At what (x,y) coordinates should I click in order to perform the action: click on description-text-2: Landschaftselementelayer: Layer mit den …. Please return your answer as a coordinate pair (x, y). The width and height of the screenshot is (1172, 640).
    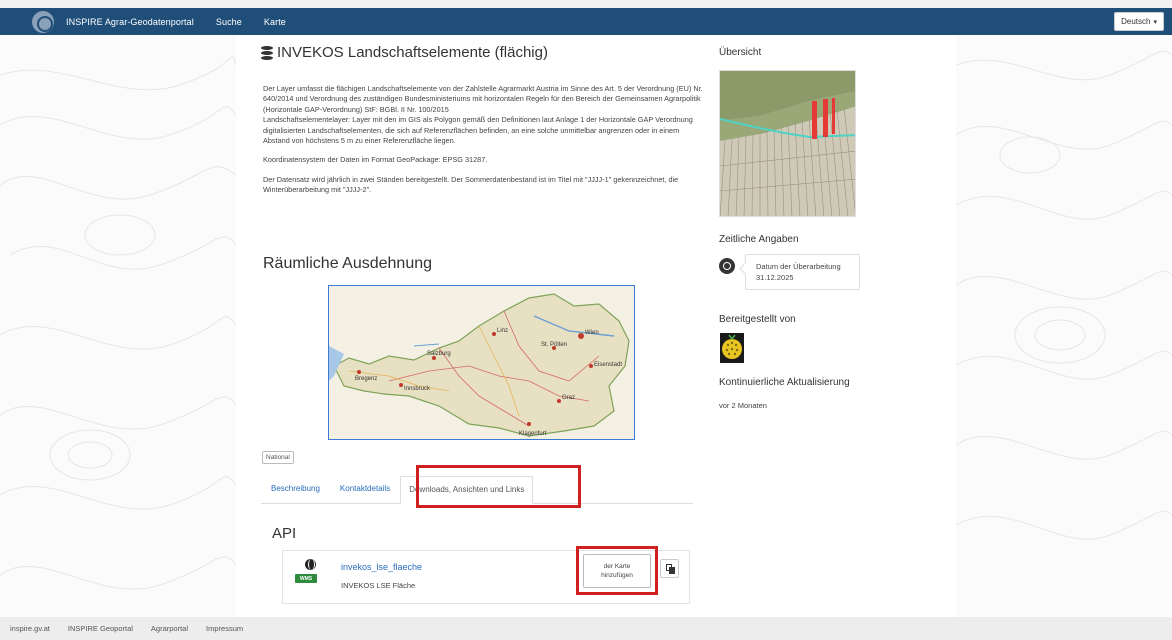
    Looking at the image, I should click on (478, 130).